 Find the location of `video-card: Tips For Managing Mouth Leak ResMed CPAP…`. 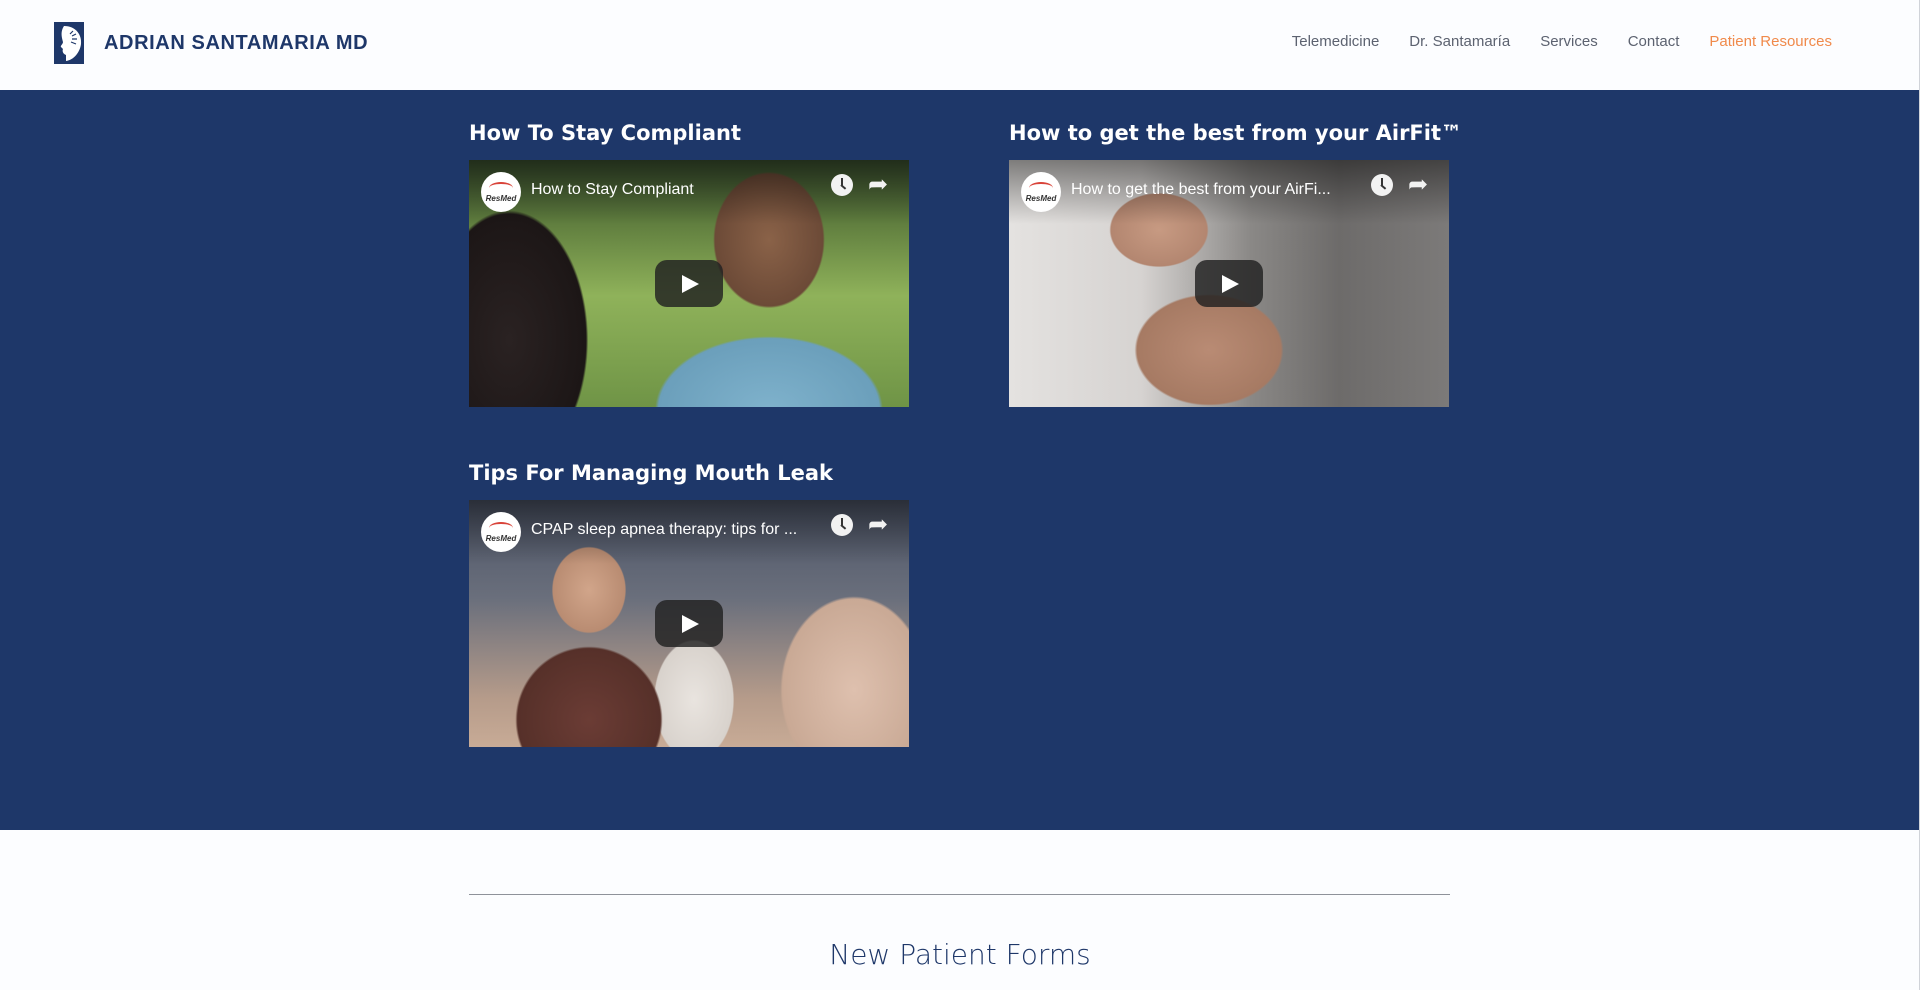

video-card: Tips For Managing Mouth Leak ResMed CPAP… is located at coordinates (689, 602).